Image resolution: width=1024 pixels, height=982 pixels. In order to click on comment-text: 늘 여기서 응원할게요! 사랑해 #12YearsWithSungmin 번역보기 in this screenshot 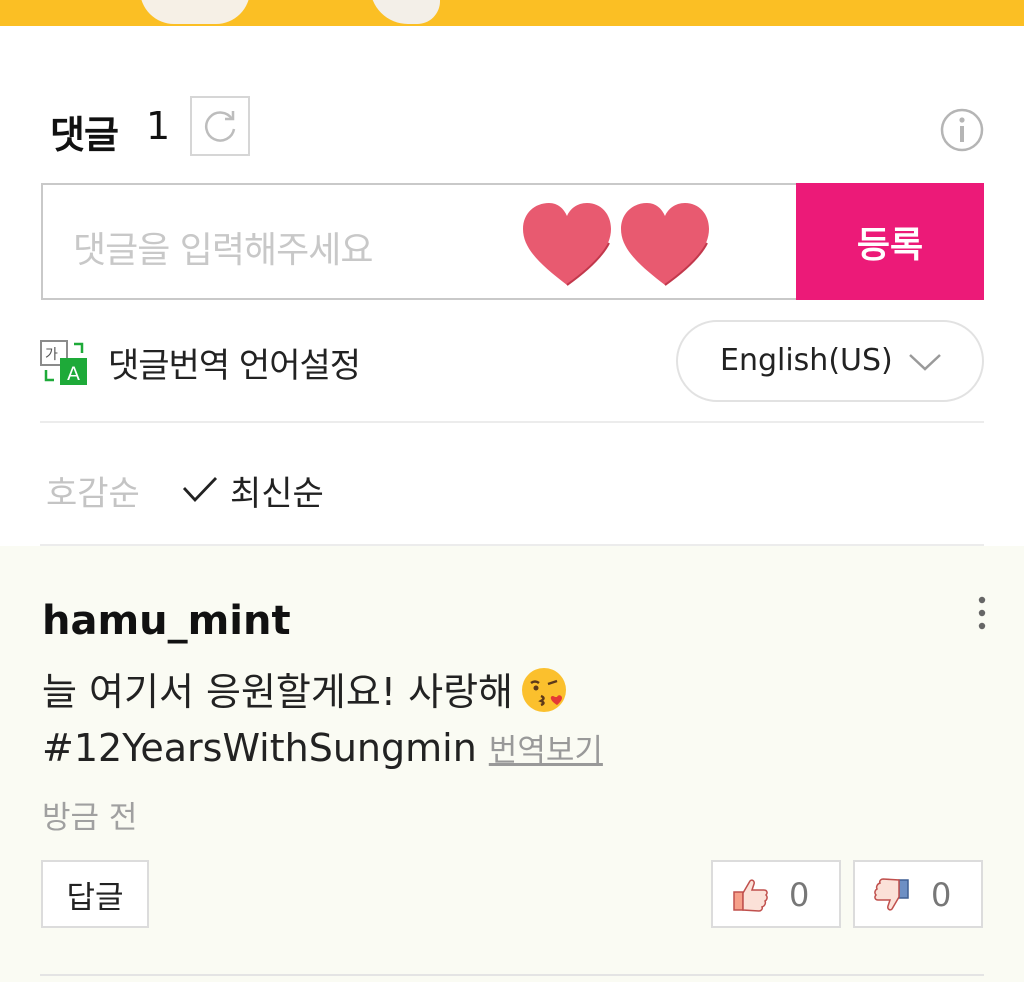, I will do `click(517, 721)`.